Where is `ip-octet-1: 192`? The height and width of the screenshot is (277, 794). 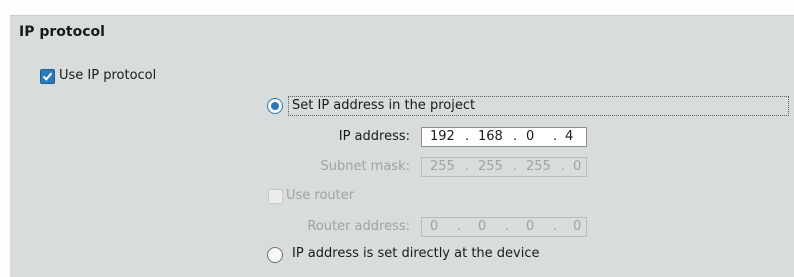 ip-octet-1: 192 is located at coordinates (442, 136).